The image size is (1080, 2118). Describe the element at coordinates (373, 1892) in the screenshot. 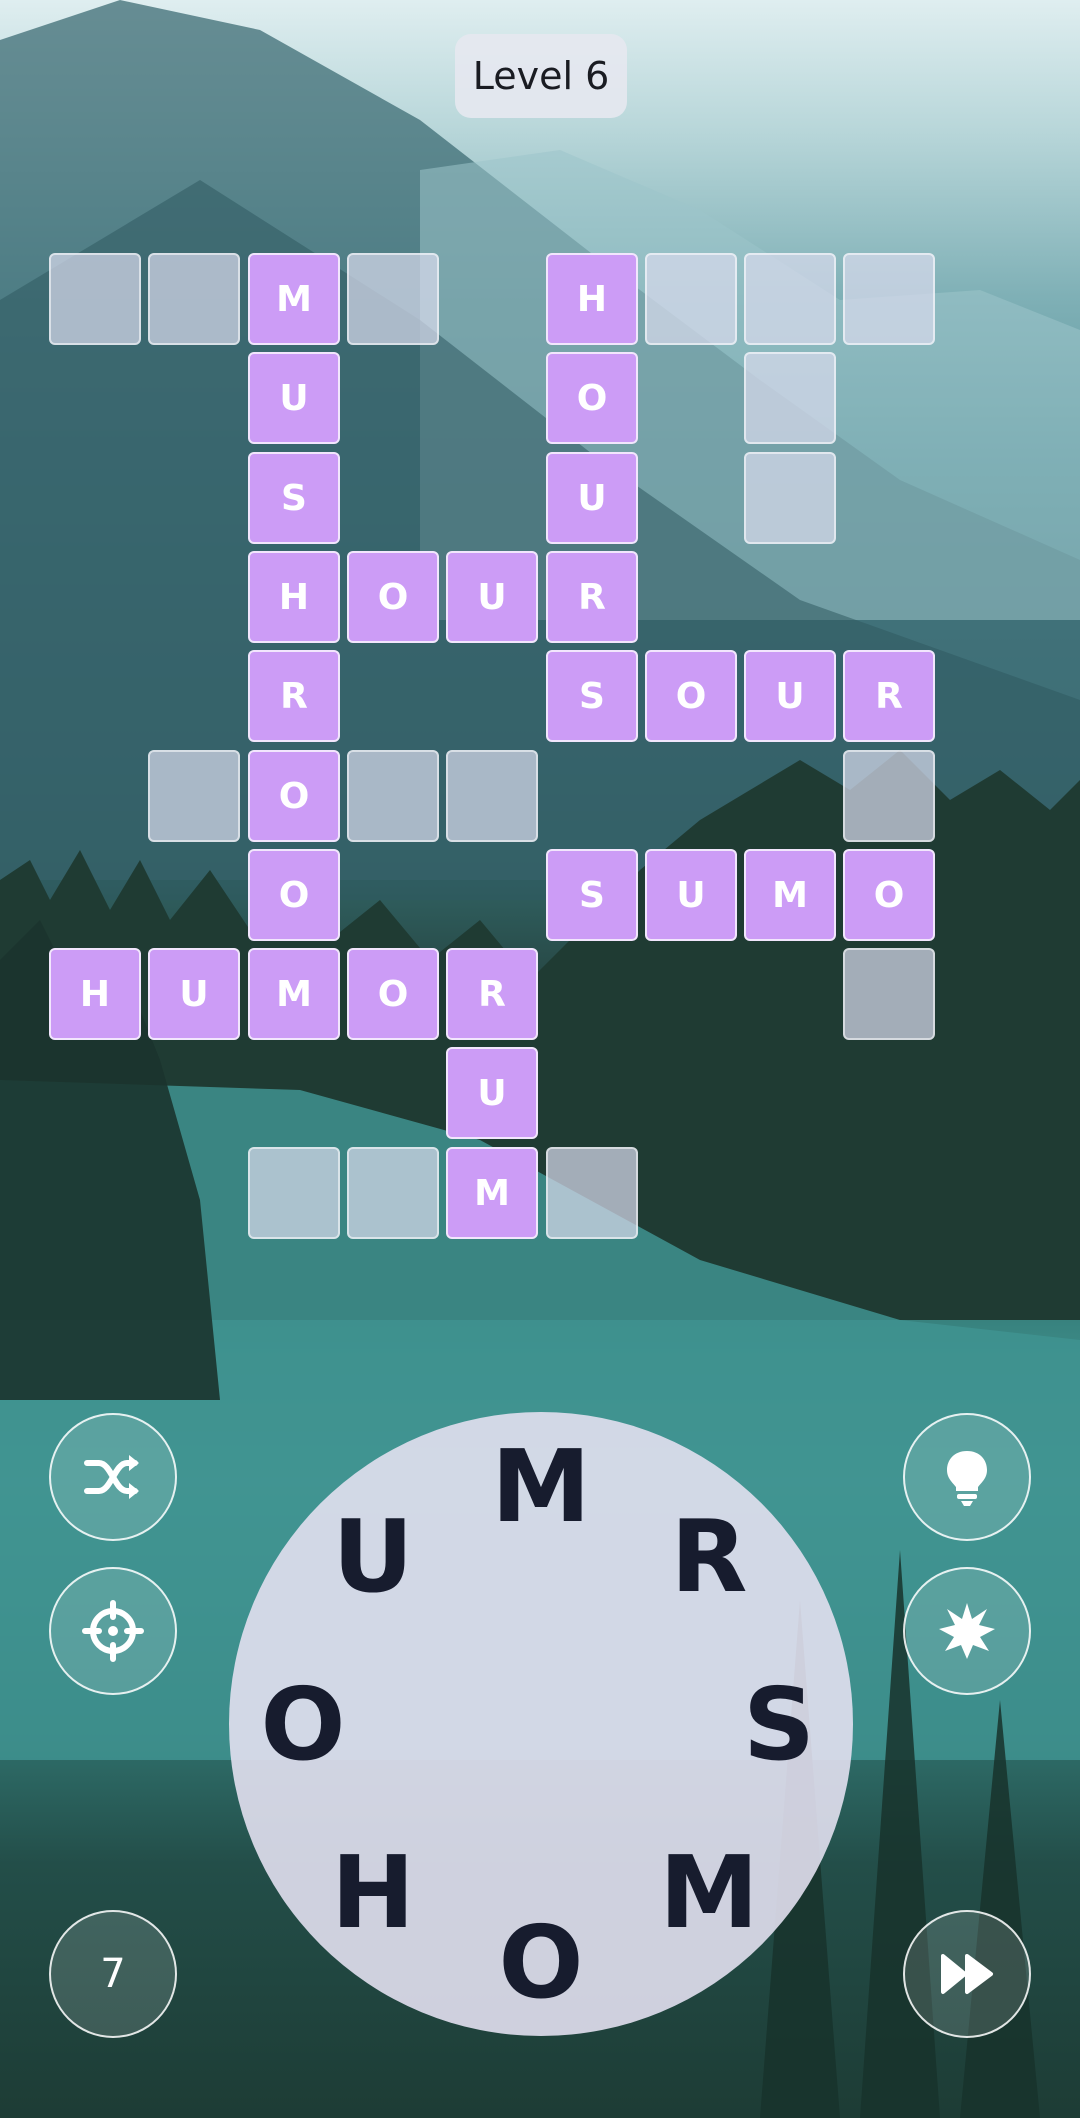

I see `wheel-letter: H` at that location.